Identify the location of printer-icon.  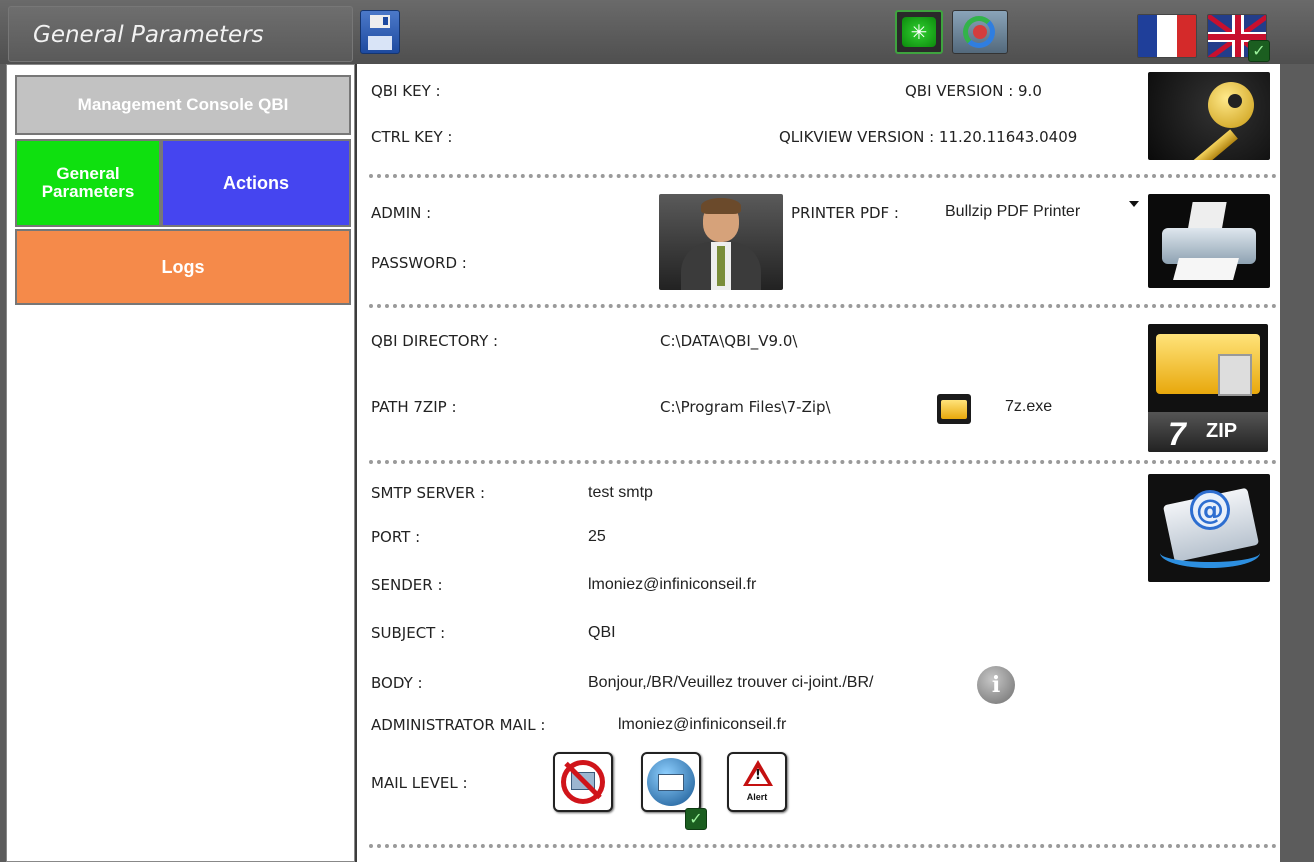
(1209, 241).